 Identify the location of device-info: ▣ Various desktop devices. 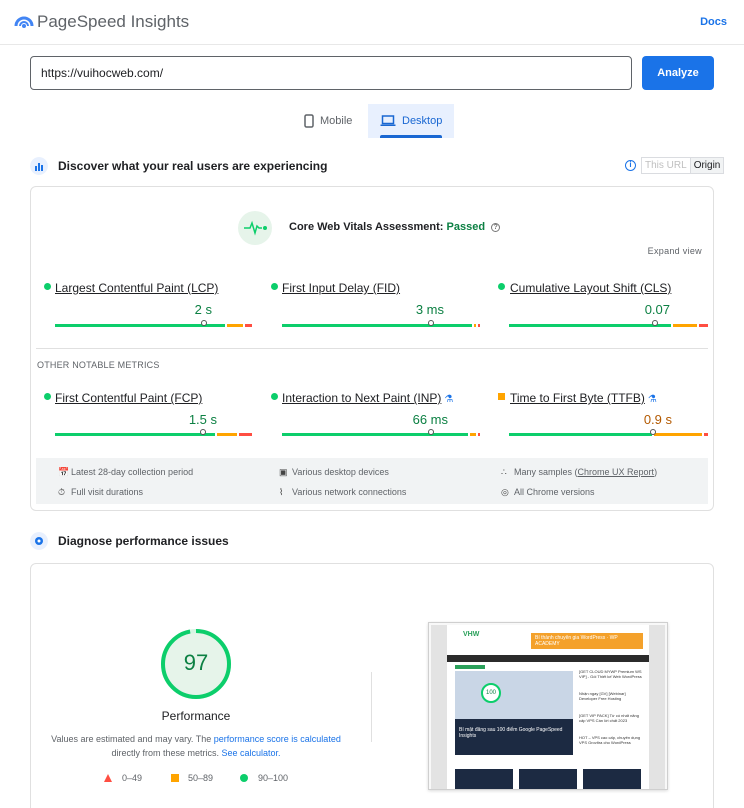
(334, 472).